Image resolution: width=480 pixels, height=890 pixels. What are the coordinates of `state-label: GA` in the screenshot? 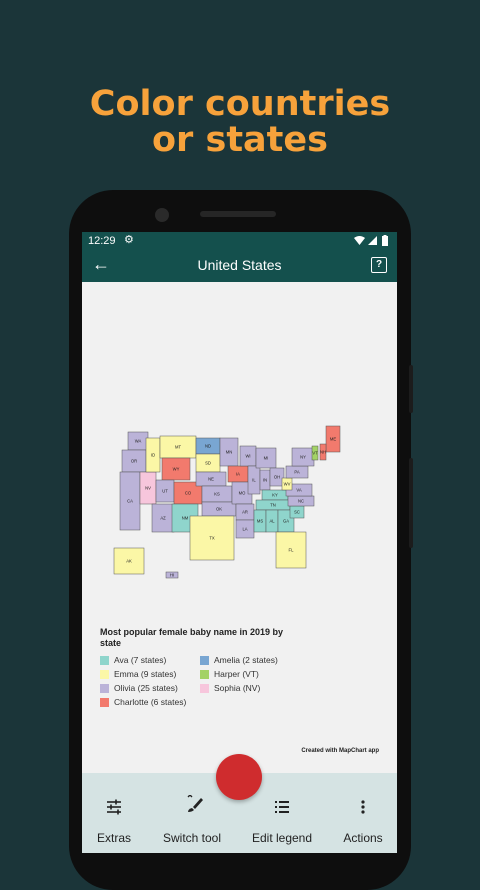 It's located at (286, 521).